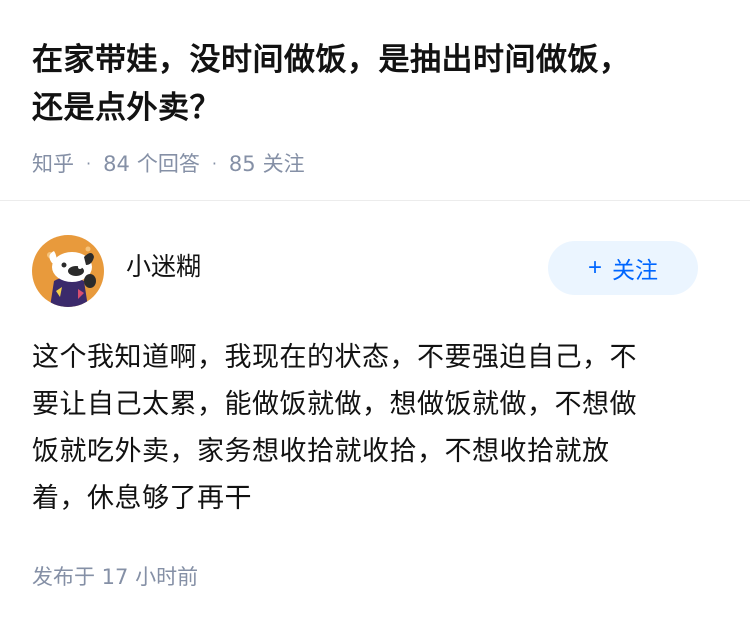 Image resolution: width=750 pixels, height=628 pixels. I want to click on section-divider, so click(375, 200).